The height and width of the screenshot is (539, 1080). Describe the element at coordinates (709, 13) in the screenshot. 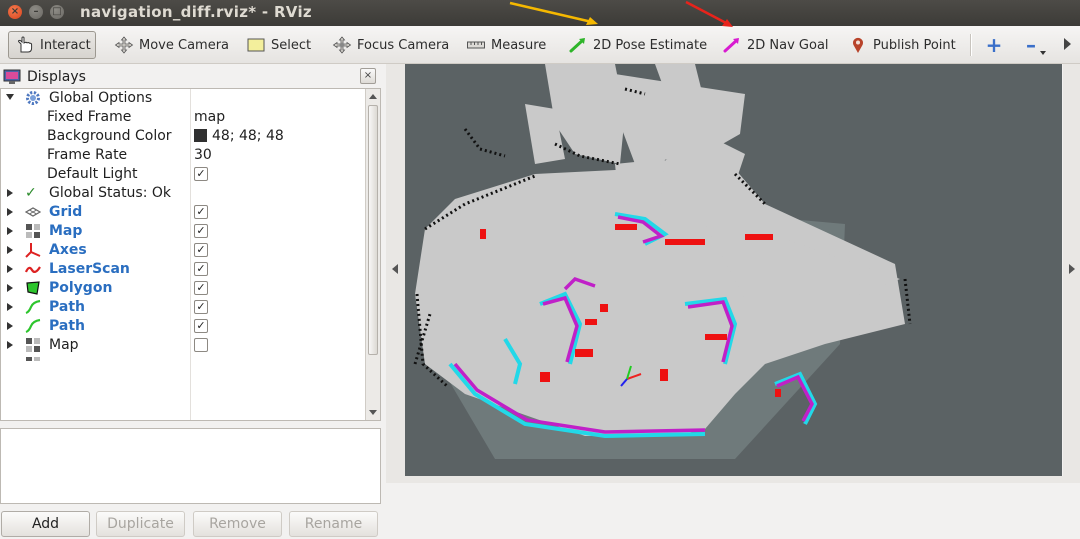

I see `red-annotation-arrow` at that location.